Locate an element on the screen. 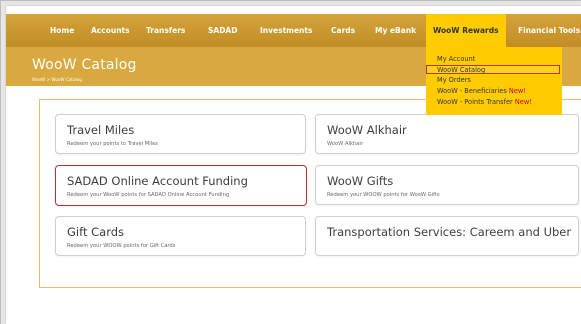  card-title: WooW Gifts is located at coordinates (360, 181).